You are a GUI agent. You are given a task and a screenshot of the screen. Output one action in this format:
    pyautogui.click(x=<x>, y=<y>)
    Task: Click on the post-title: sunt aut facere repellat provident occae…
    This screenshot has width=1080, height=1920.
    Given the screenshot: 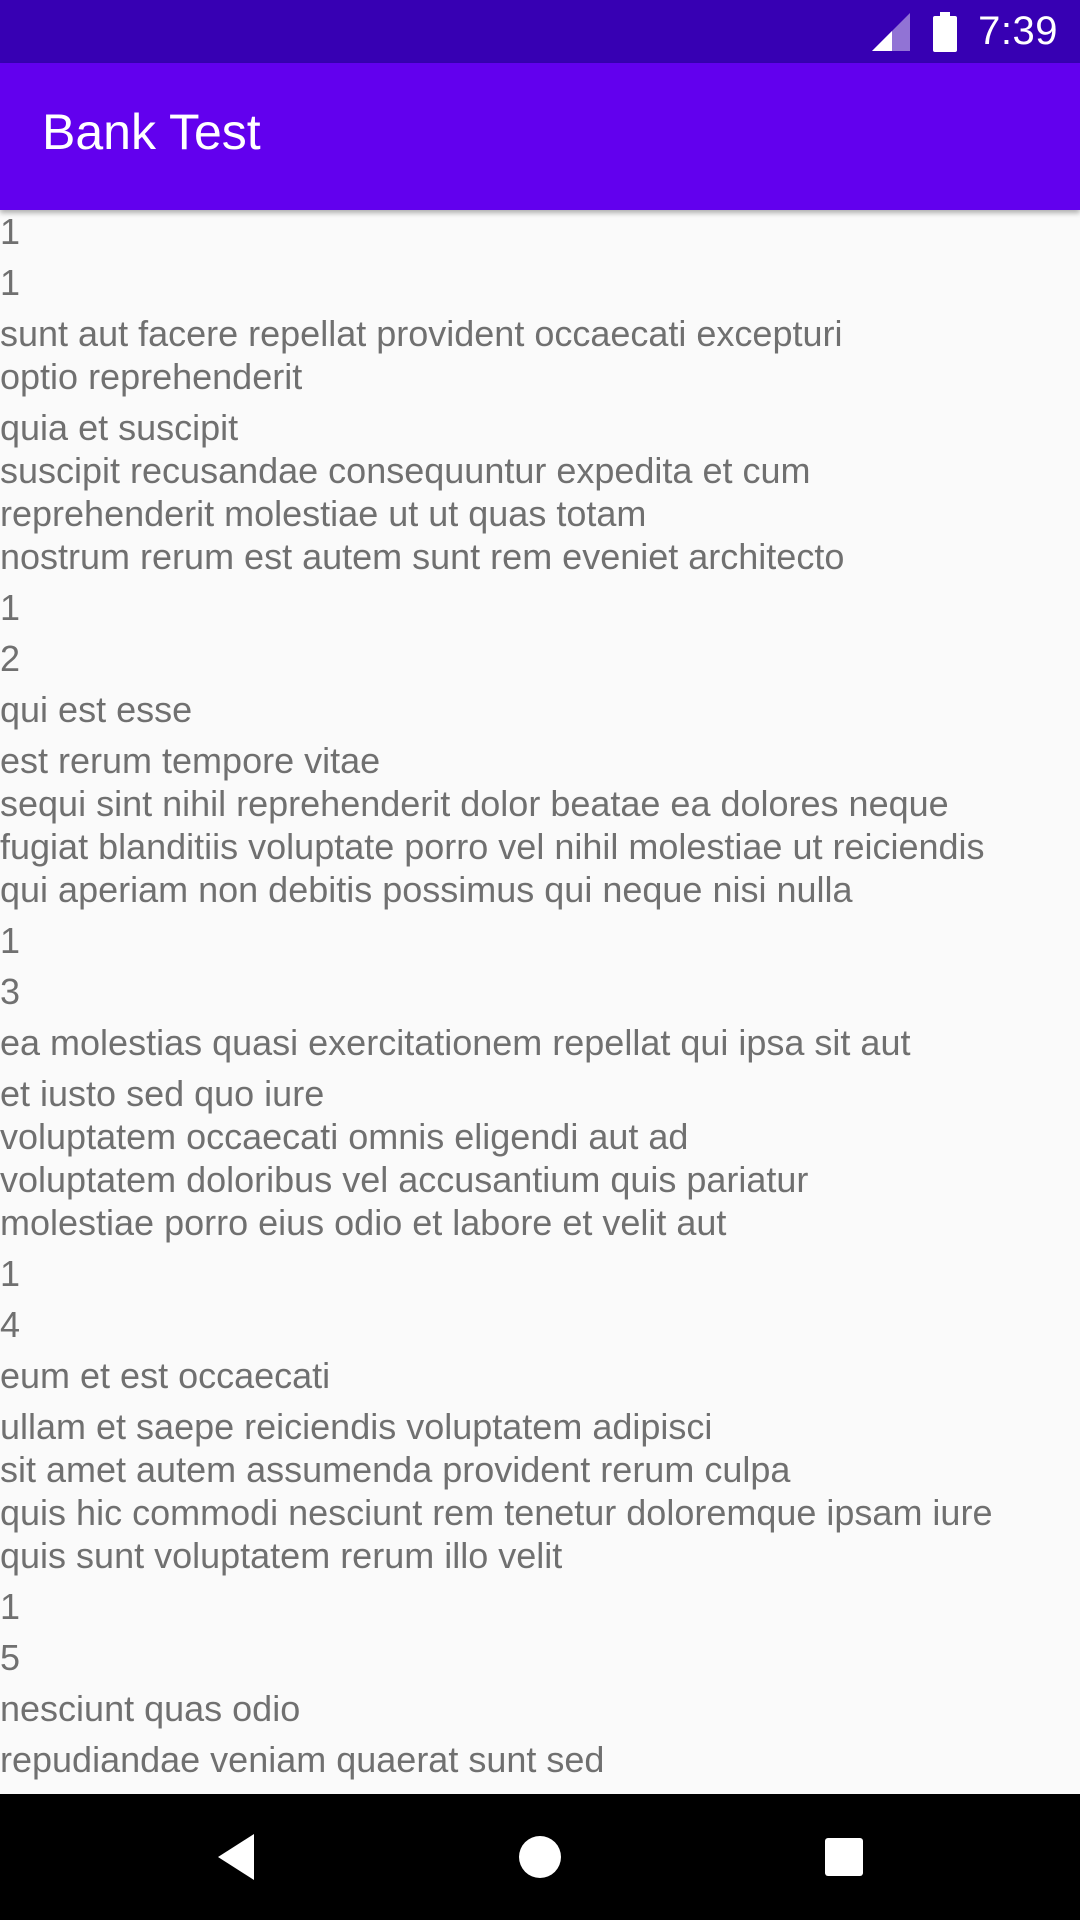 What is the action you would take?
    pyautogui.click(x=421, y=355)
    